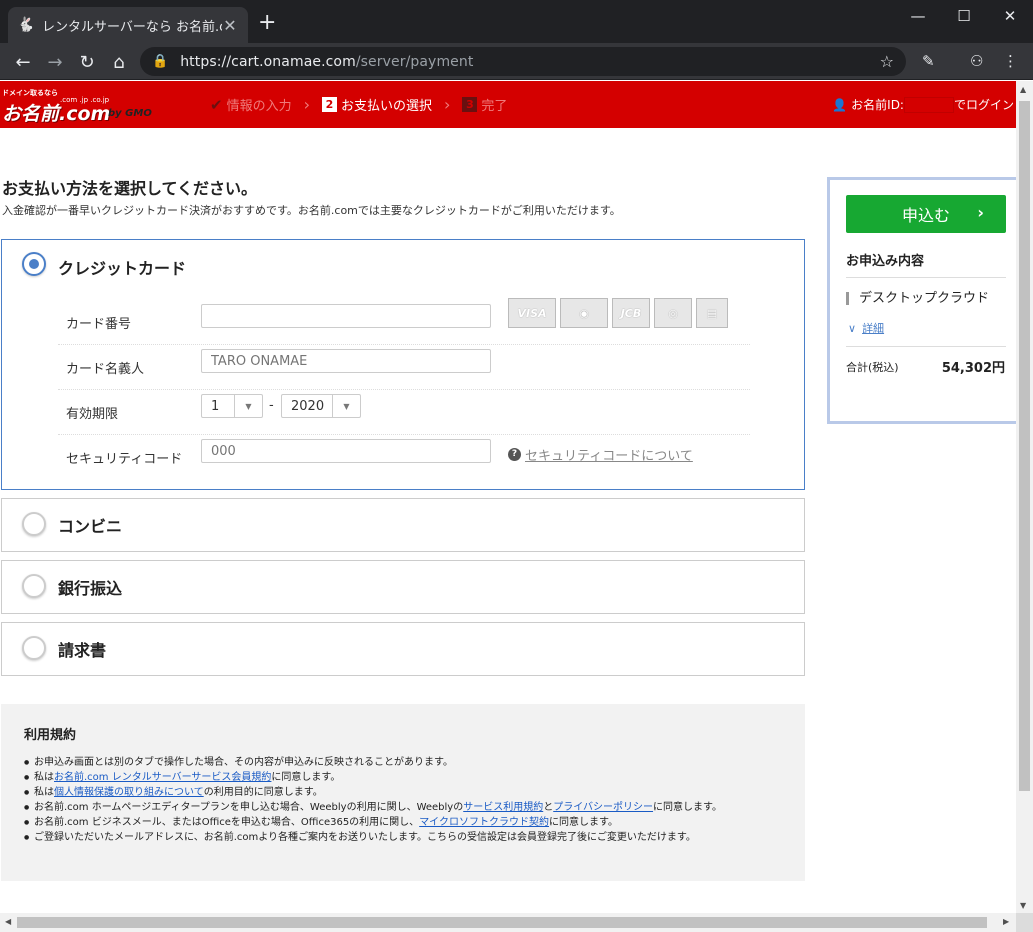  What do you see at coordinates (404, 412) in the screenshot?
I see `row-expiry: 有効期限 1 ▼ - 2020 ▼` at bounding box center [404, 412].